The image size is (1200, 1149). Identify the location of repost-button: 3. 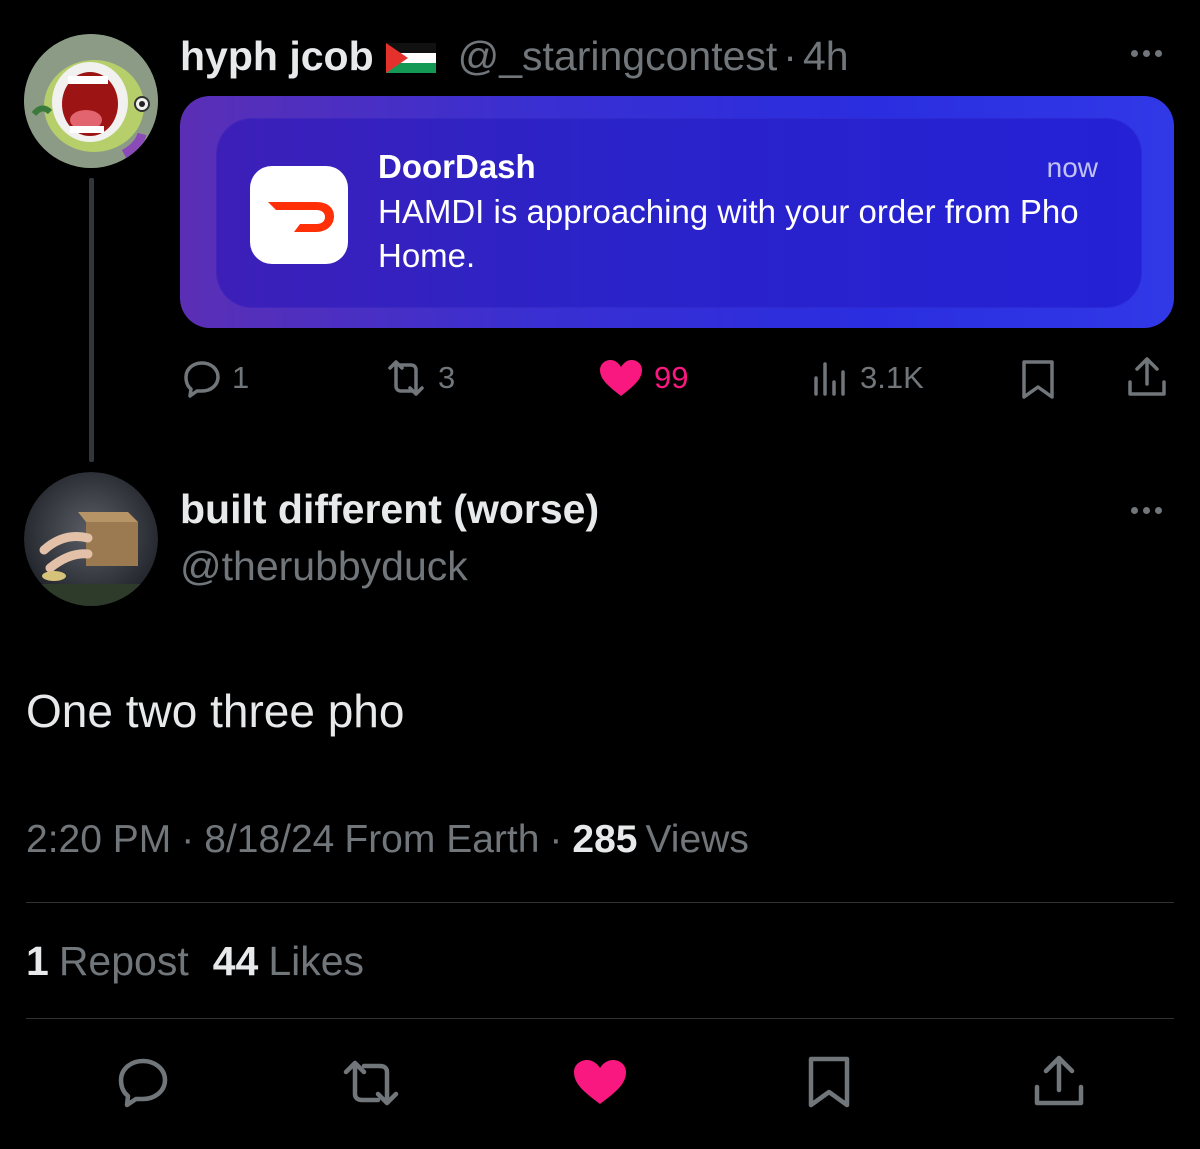
(419, 378).